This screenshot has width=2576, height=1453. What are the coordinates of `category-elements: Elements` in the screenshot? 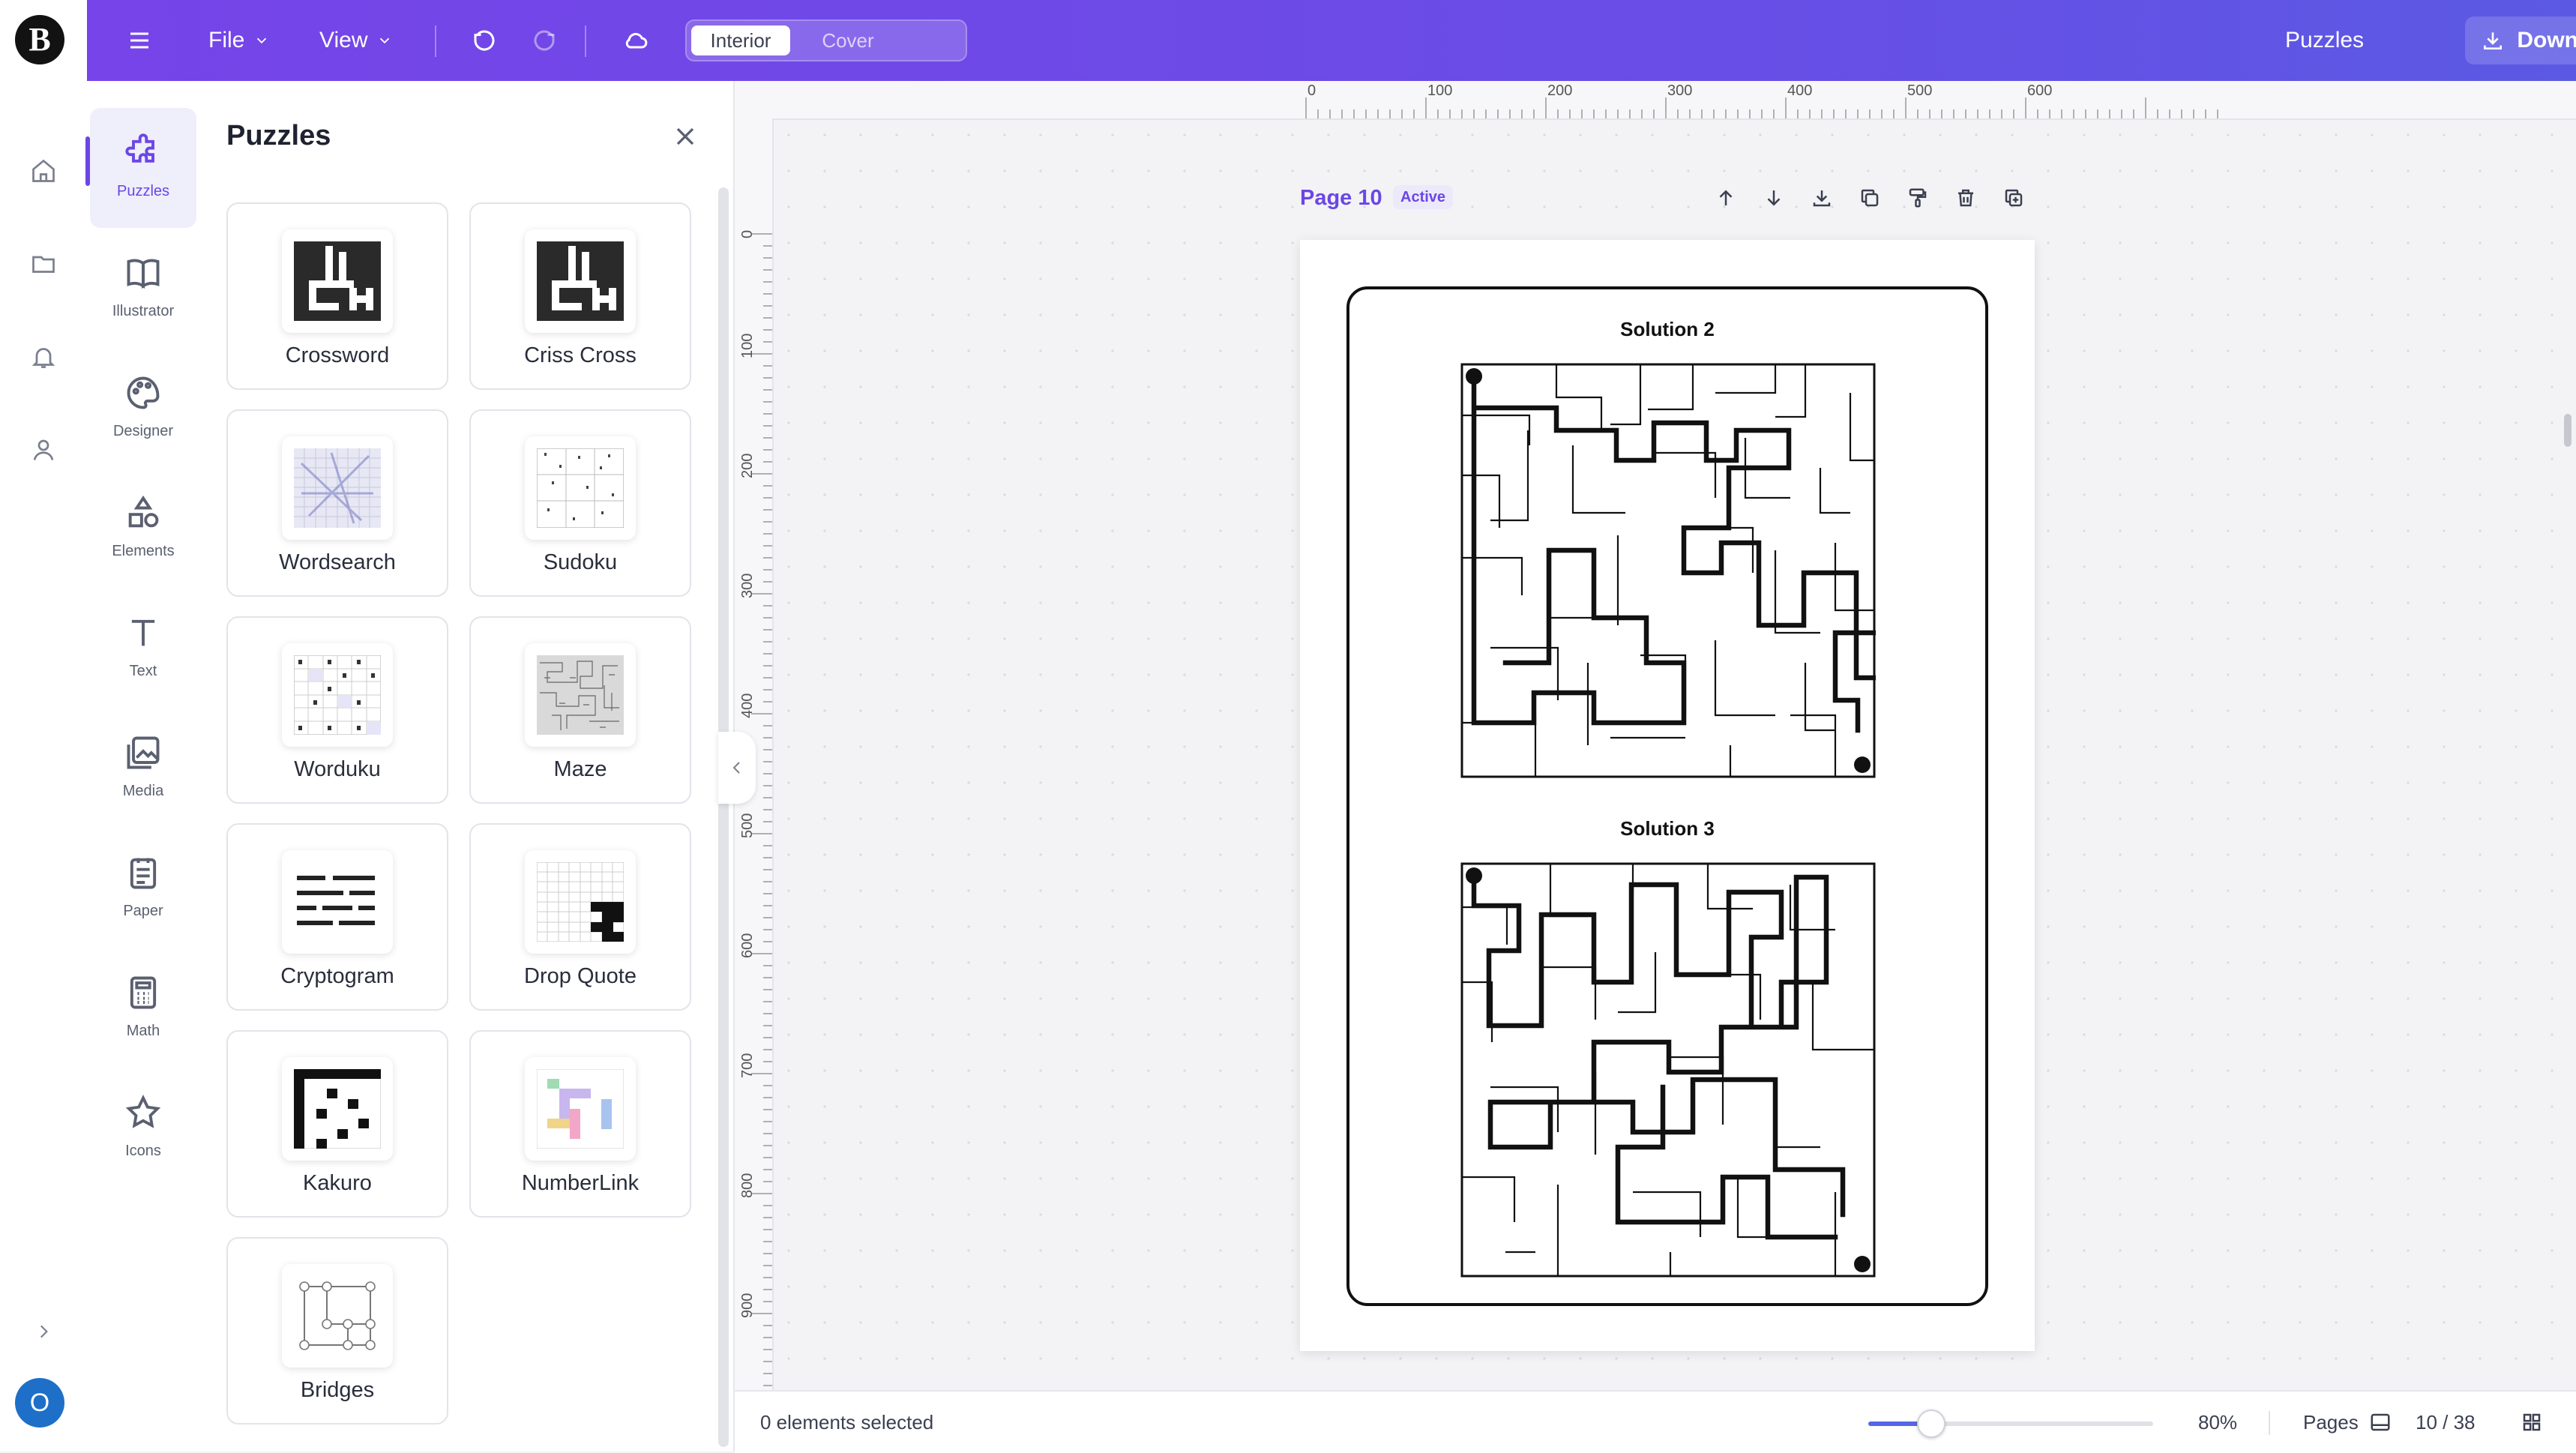 It's located at (143, 528).